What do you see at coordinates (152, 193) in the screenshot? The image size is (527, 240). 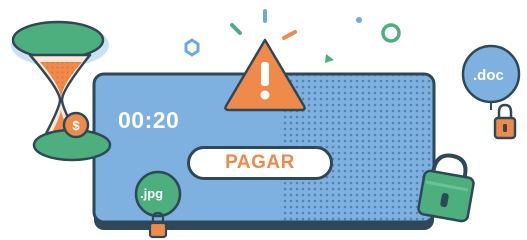 I see `jpg-file-label: .jpg` at bounding box center [152, 193].